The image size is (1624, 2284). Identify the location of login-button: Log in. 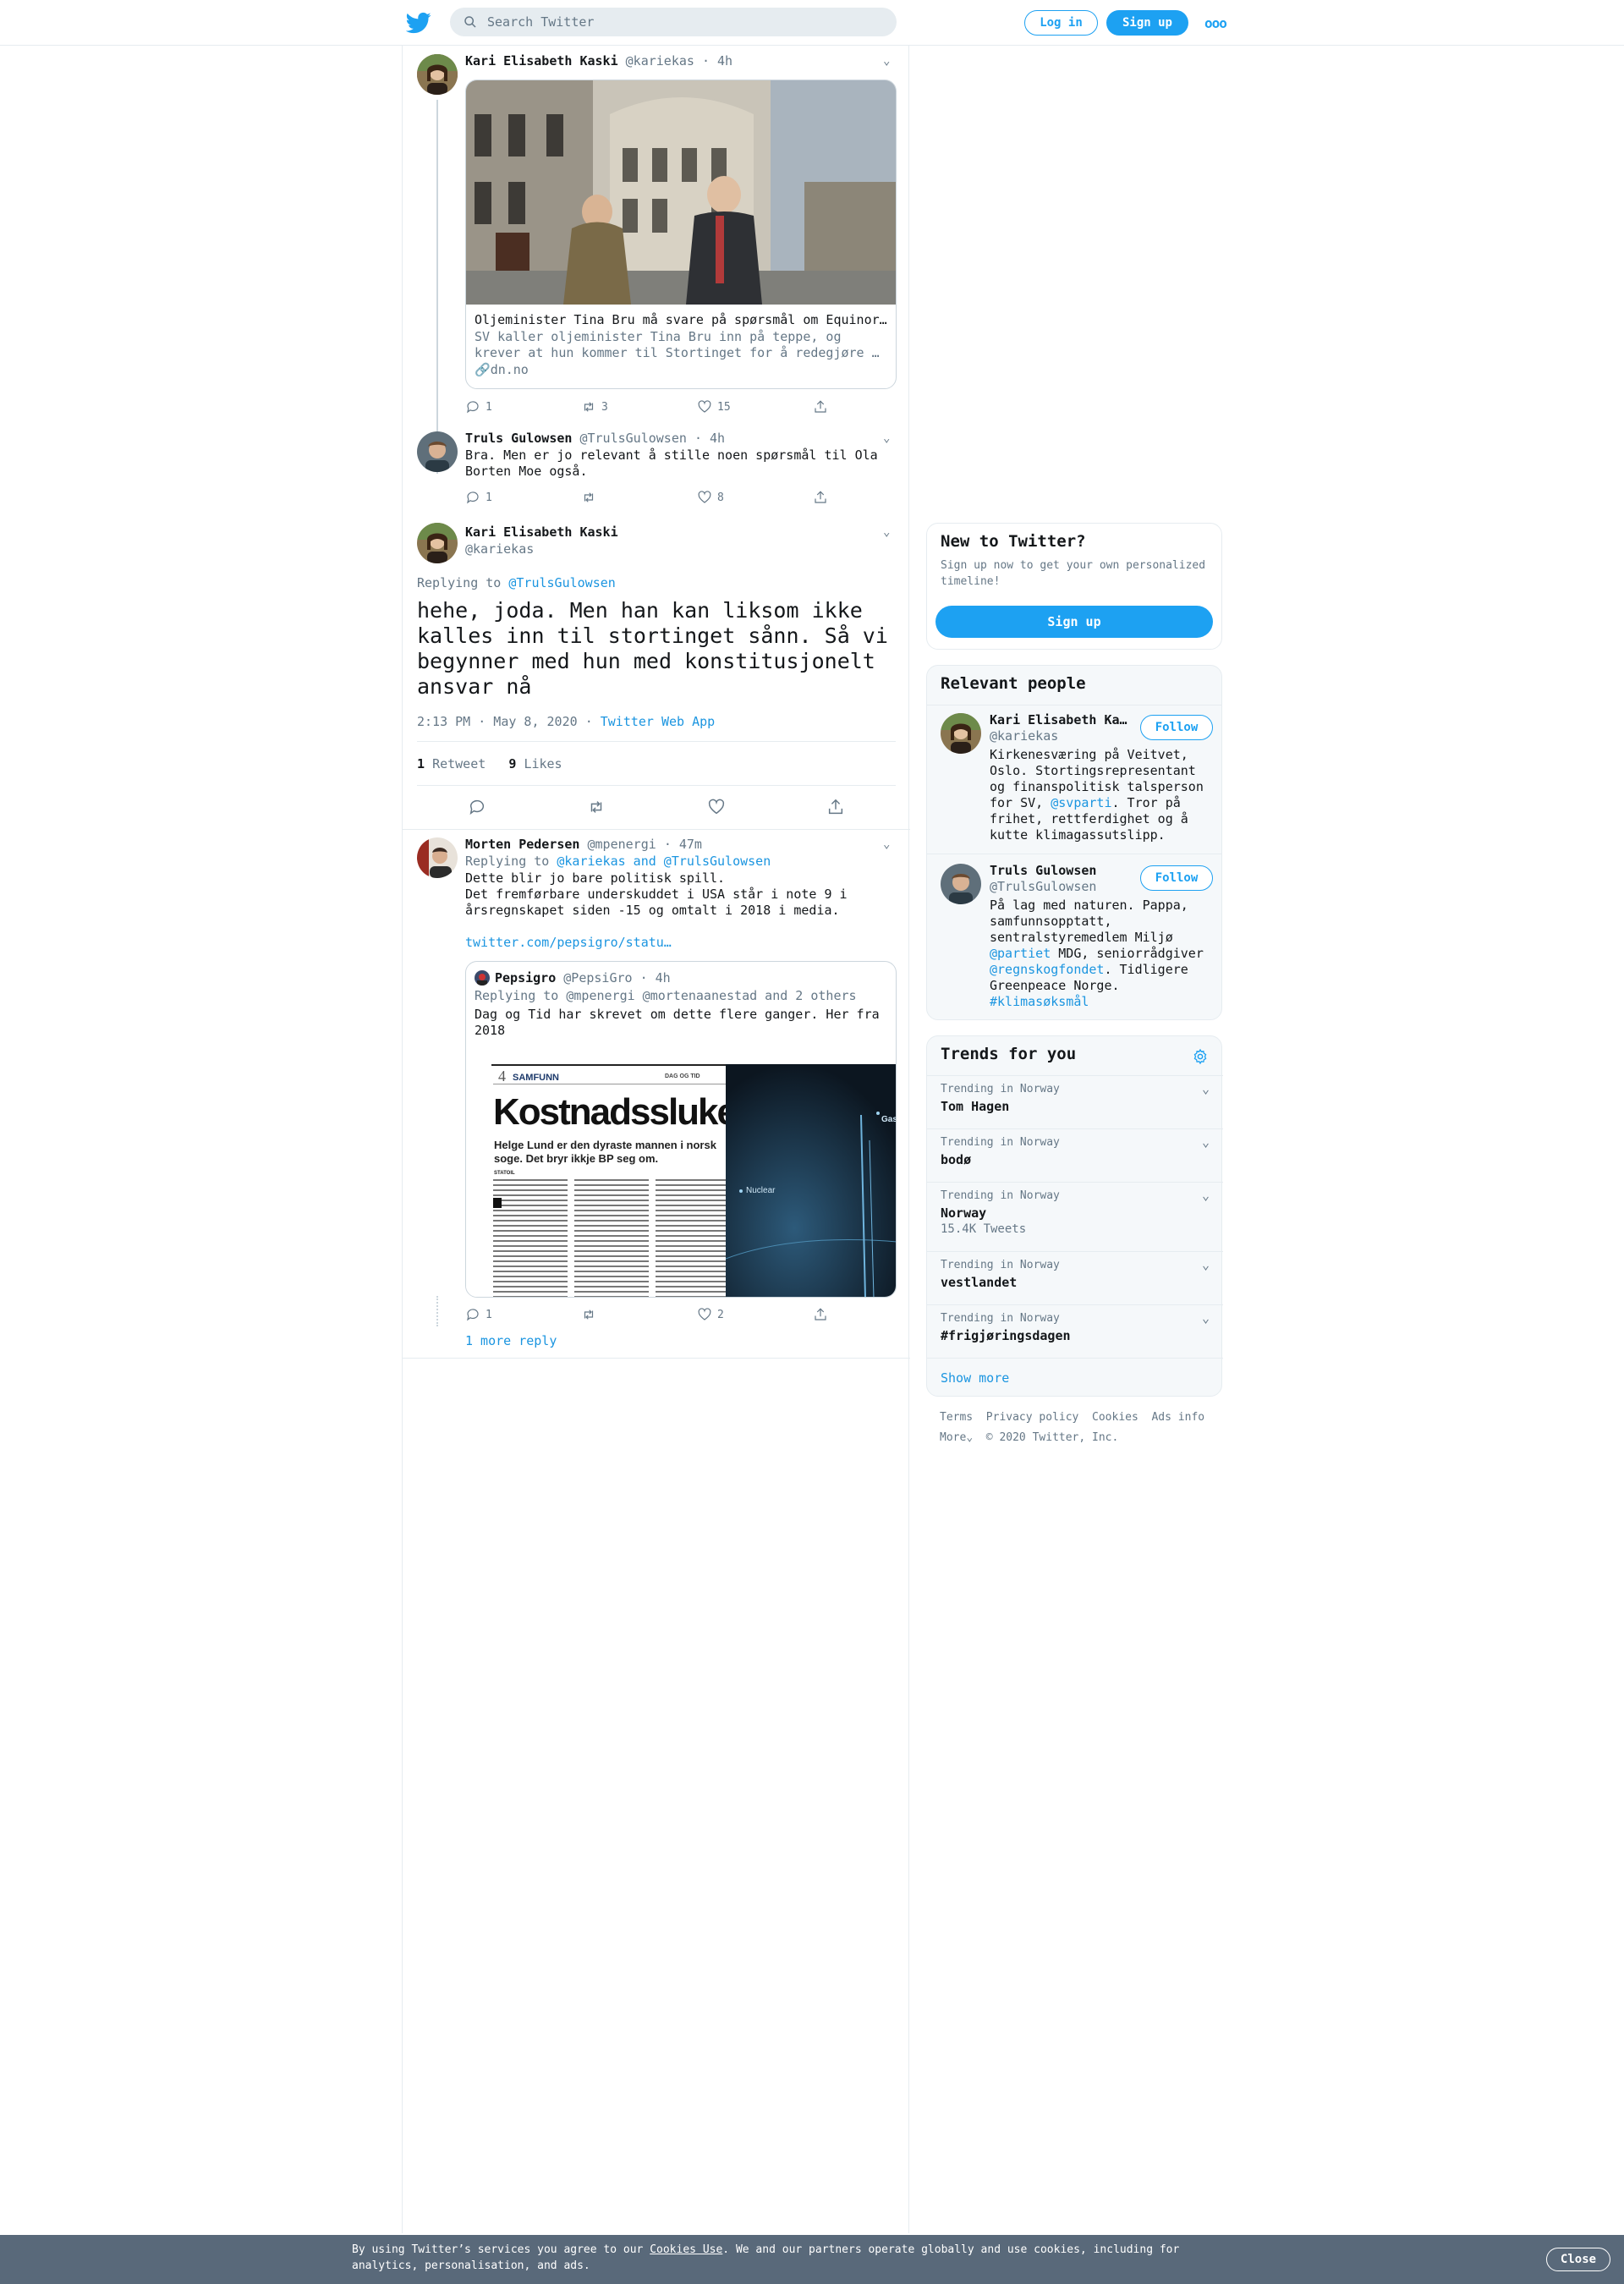
(1061, 23).